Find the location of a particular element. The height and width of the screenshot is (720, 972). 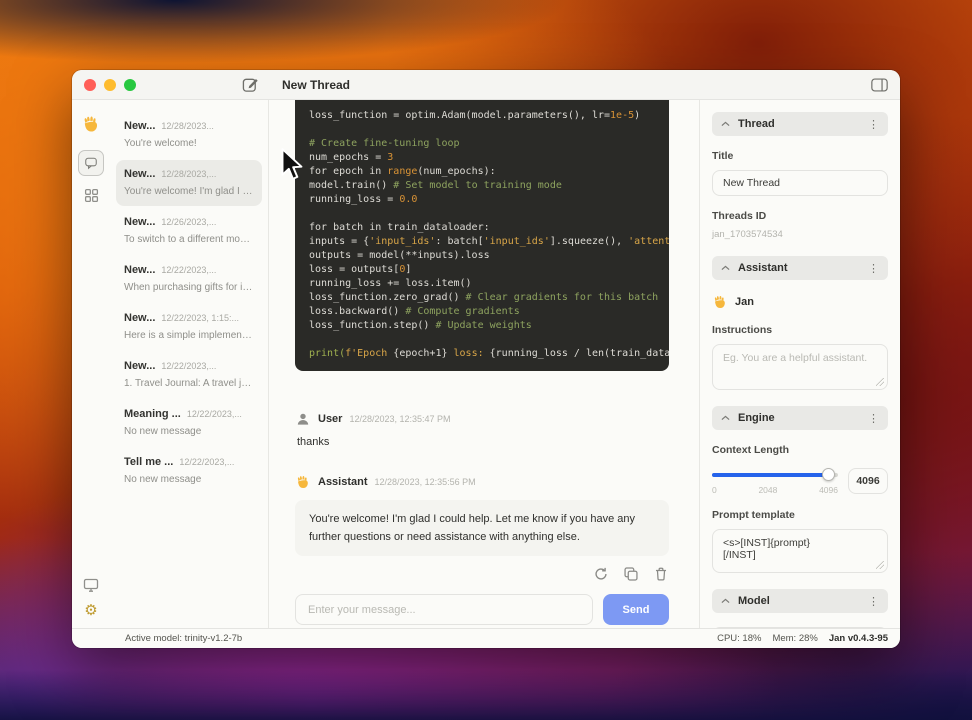

grid-apps-icon is located at coordinates (91, 195).